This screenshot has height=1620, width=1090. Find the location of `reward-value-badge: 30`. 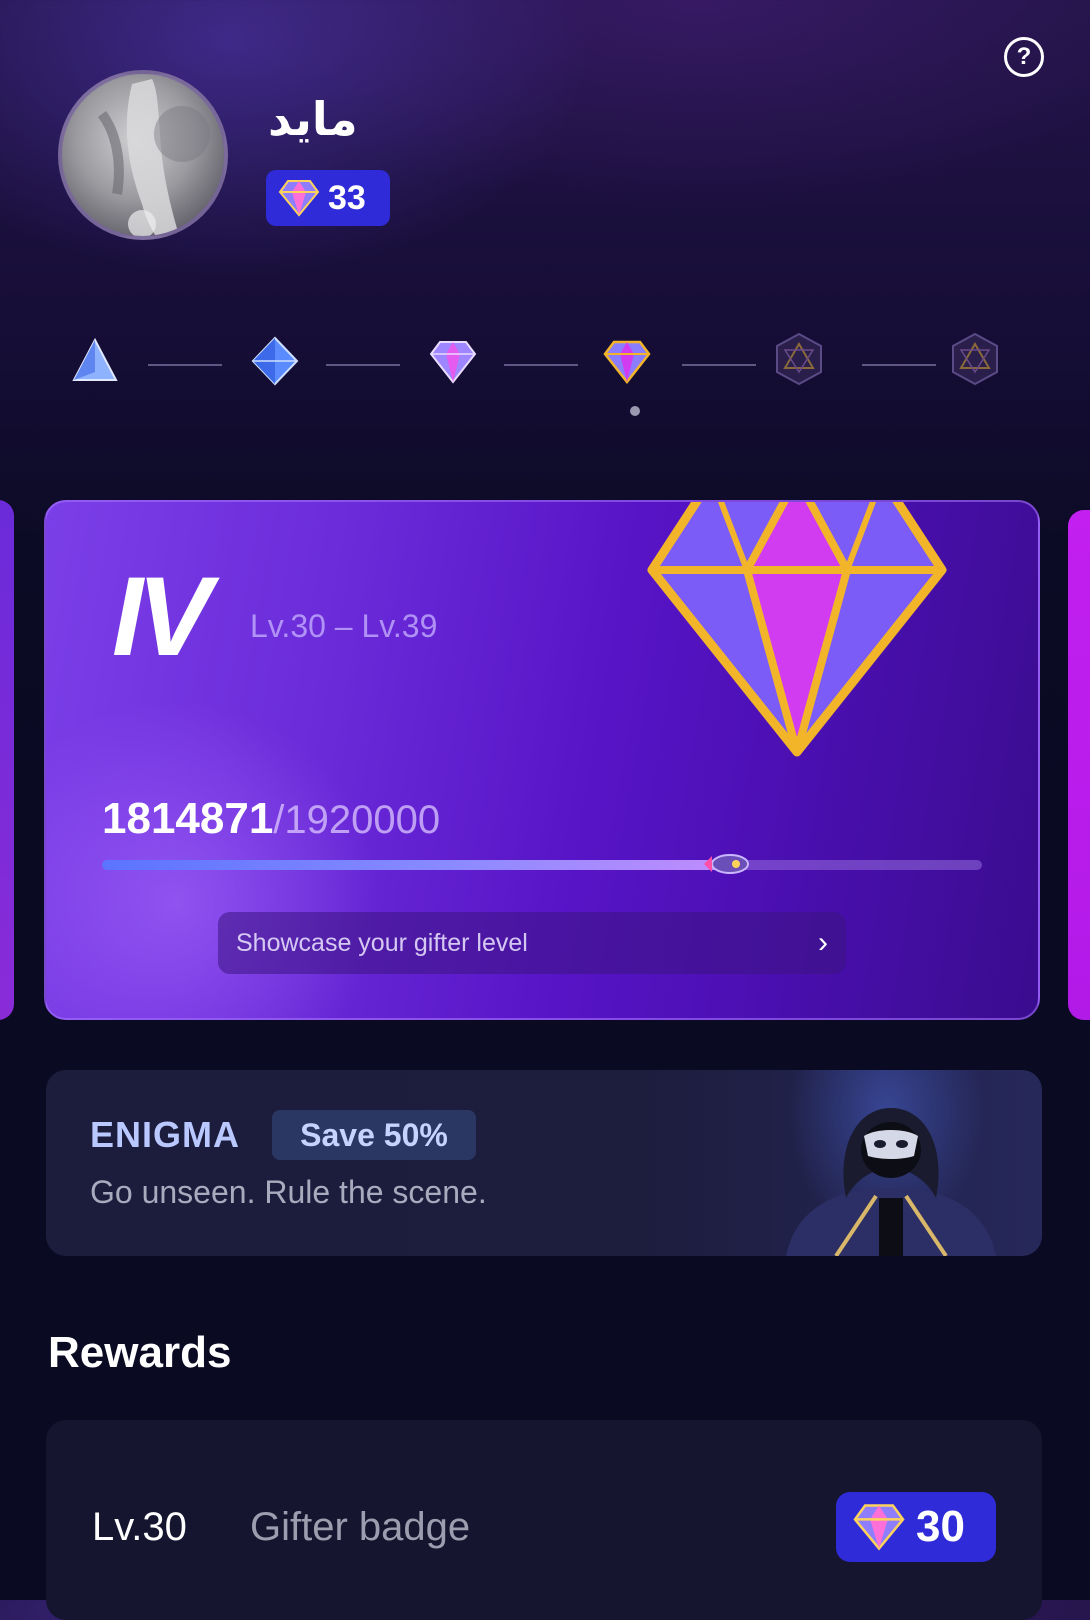

reward-value-badge: 30 is located at coordinates (916, 1527).